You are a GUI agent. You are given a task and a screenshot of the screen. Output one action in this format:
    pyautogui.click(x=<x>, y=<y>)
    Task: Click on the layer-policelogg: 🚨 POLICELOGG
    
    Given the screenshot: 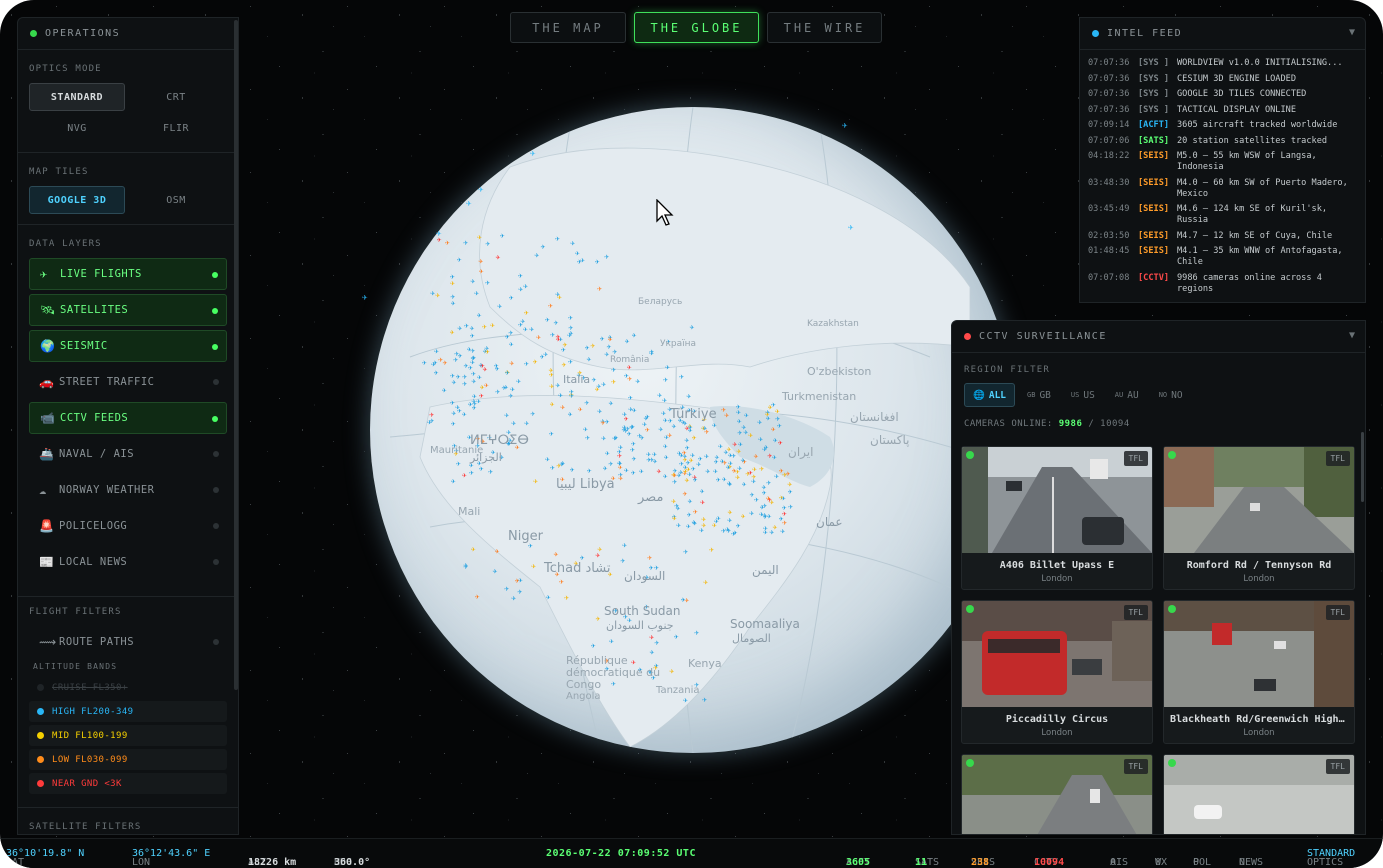 What is the action you would take?
    pyautogui.click(x=128, y=526)
    